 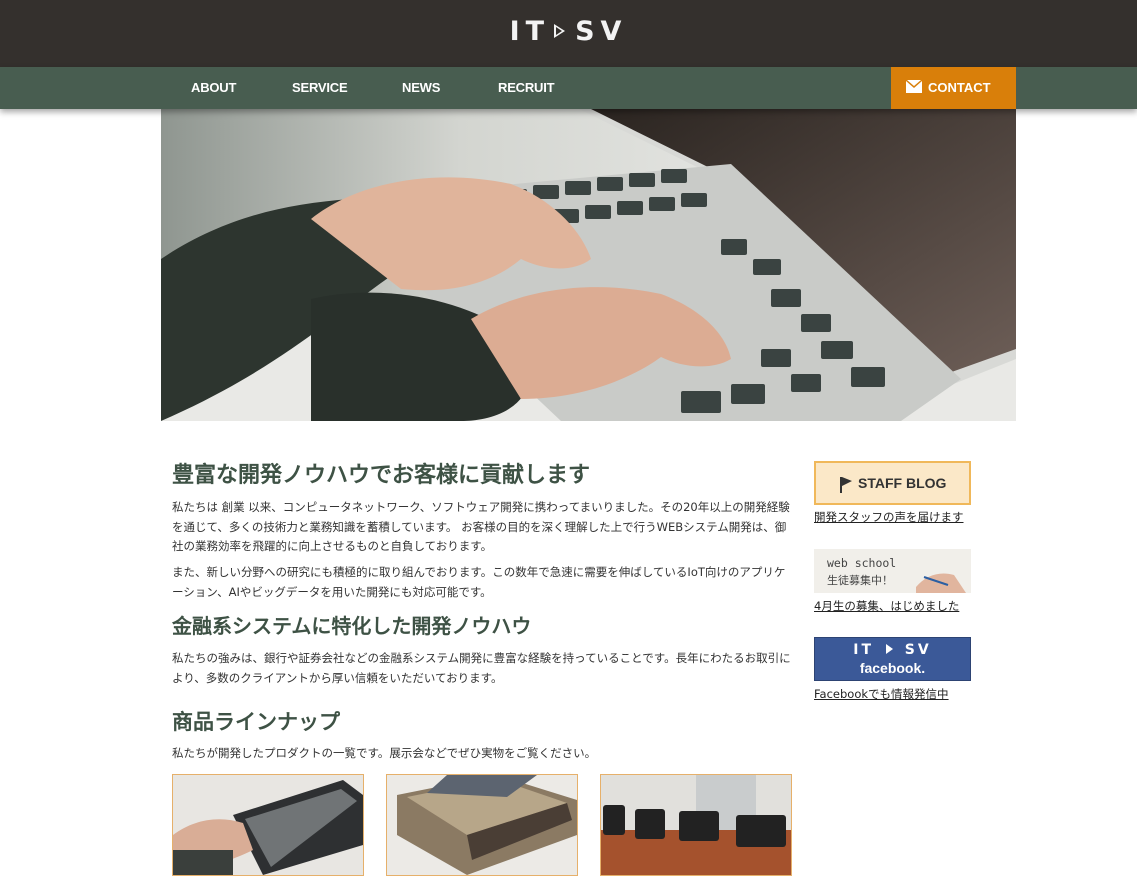 What do you see at coordinates (864, 650) in the screenshot?
I see `fb-logo-left: IT` at bounding box center [864, 650].